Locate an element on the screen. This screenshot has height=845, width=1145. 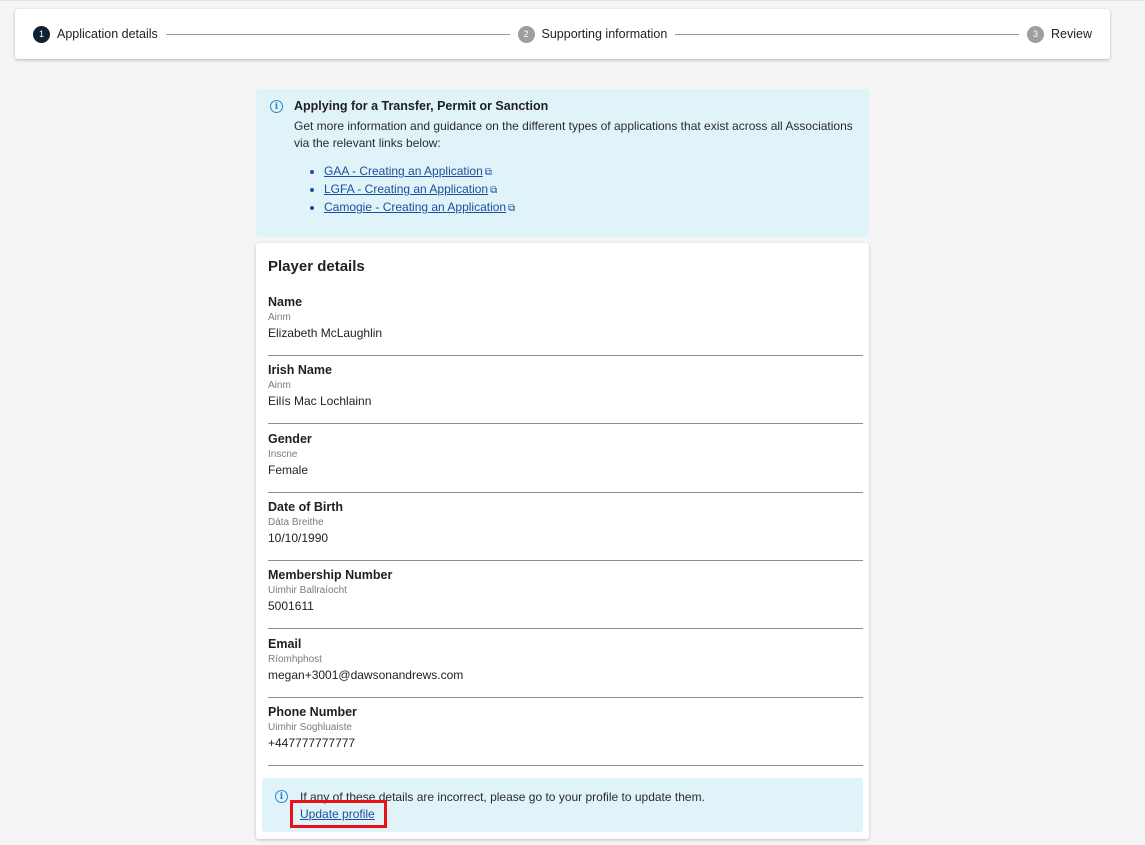
field-value: megan+3001@dawsonandrews.com is located at coordinates (366, 675).